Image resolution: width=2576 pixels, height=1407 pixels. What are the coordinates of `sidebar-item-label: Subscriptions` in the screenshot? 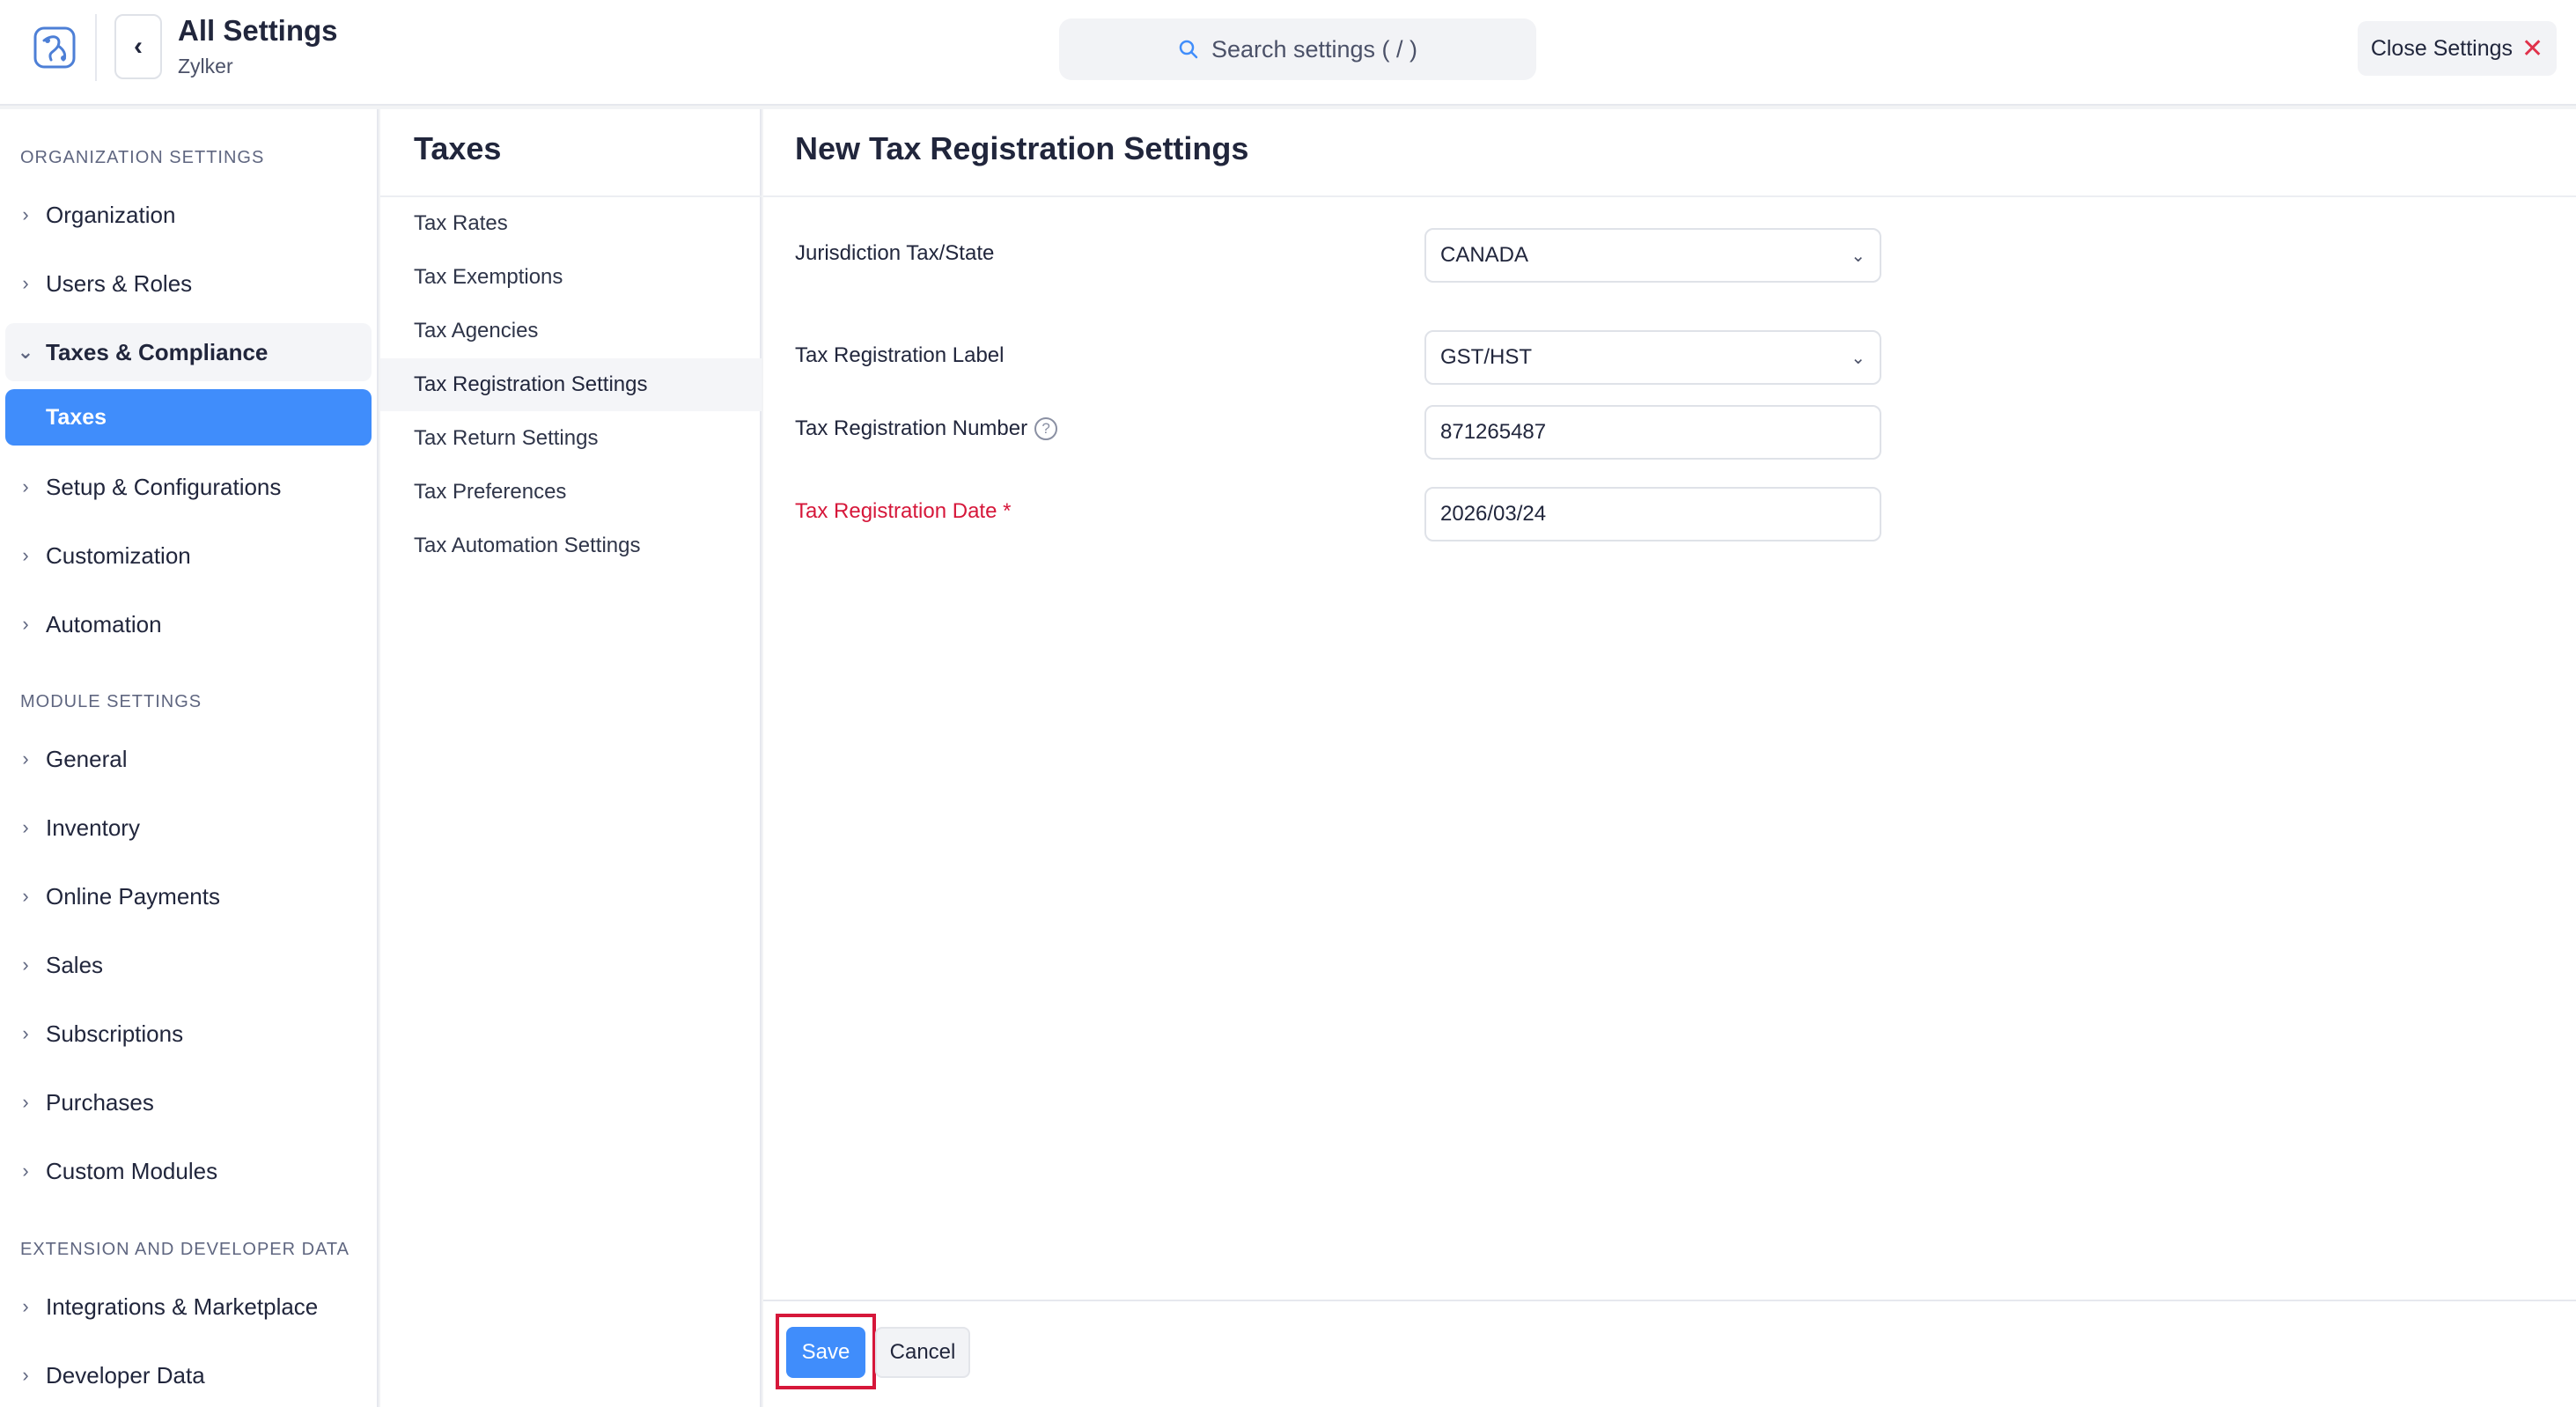 It's located at (115, 1033).